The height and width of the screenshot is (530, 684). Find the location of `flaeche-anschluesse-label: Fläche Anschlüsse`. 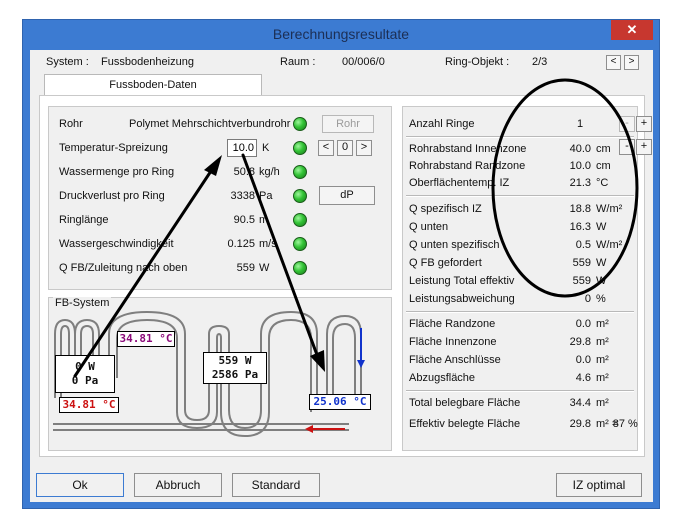

flaeche-anschluesse-label: Fläche Anschlüsse is located at coordinates (455, 360).